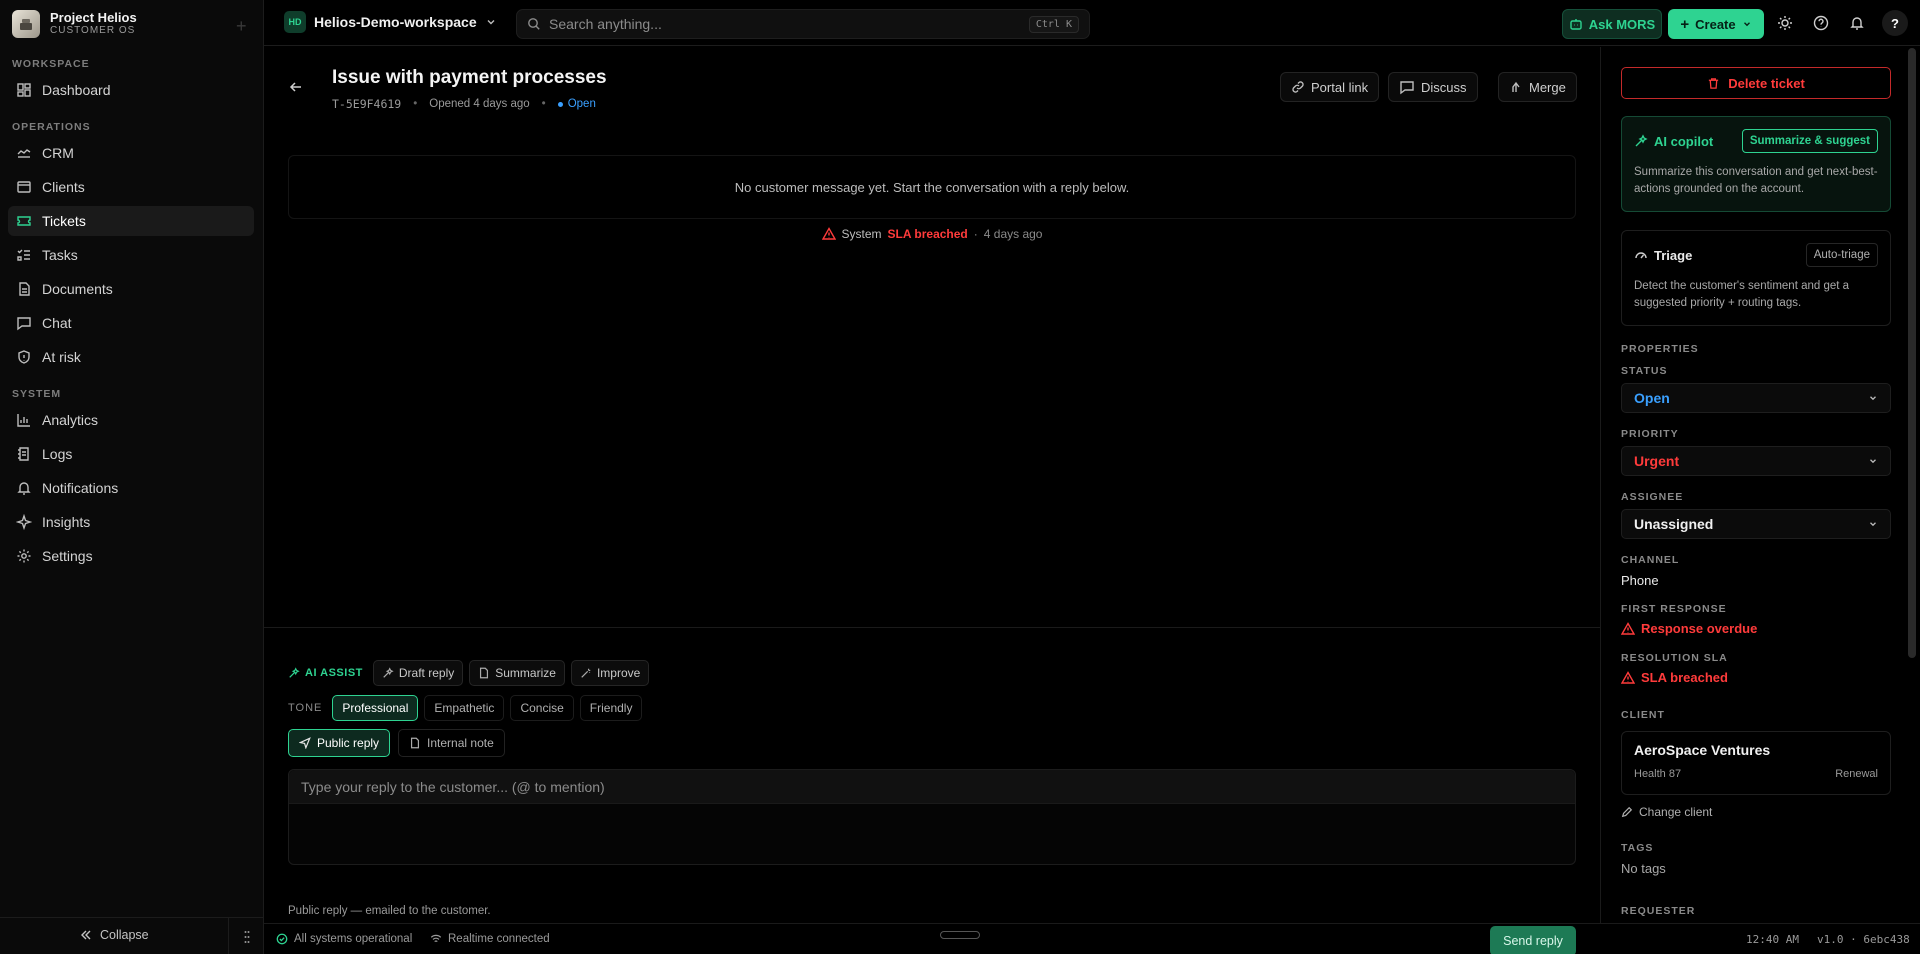 This screenshot has width=1920, height=954. Describe the element at coordinates (131, 255) in the screenshot. I see `sidebar-item-tasks: Tasks` at that location.